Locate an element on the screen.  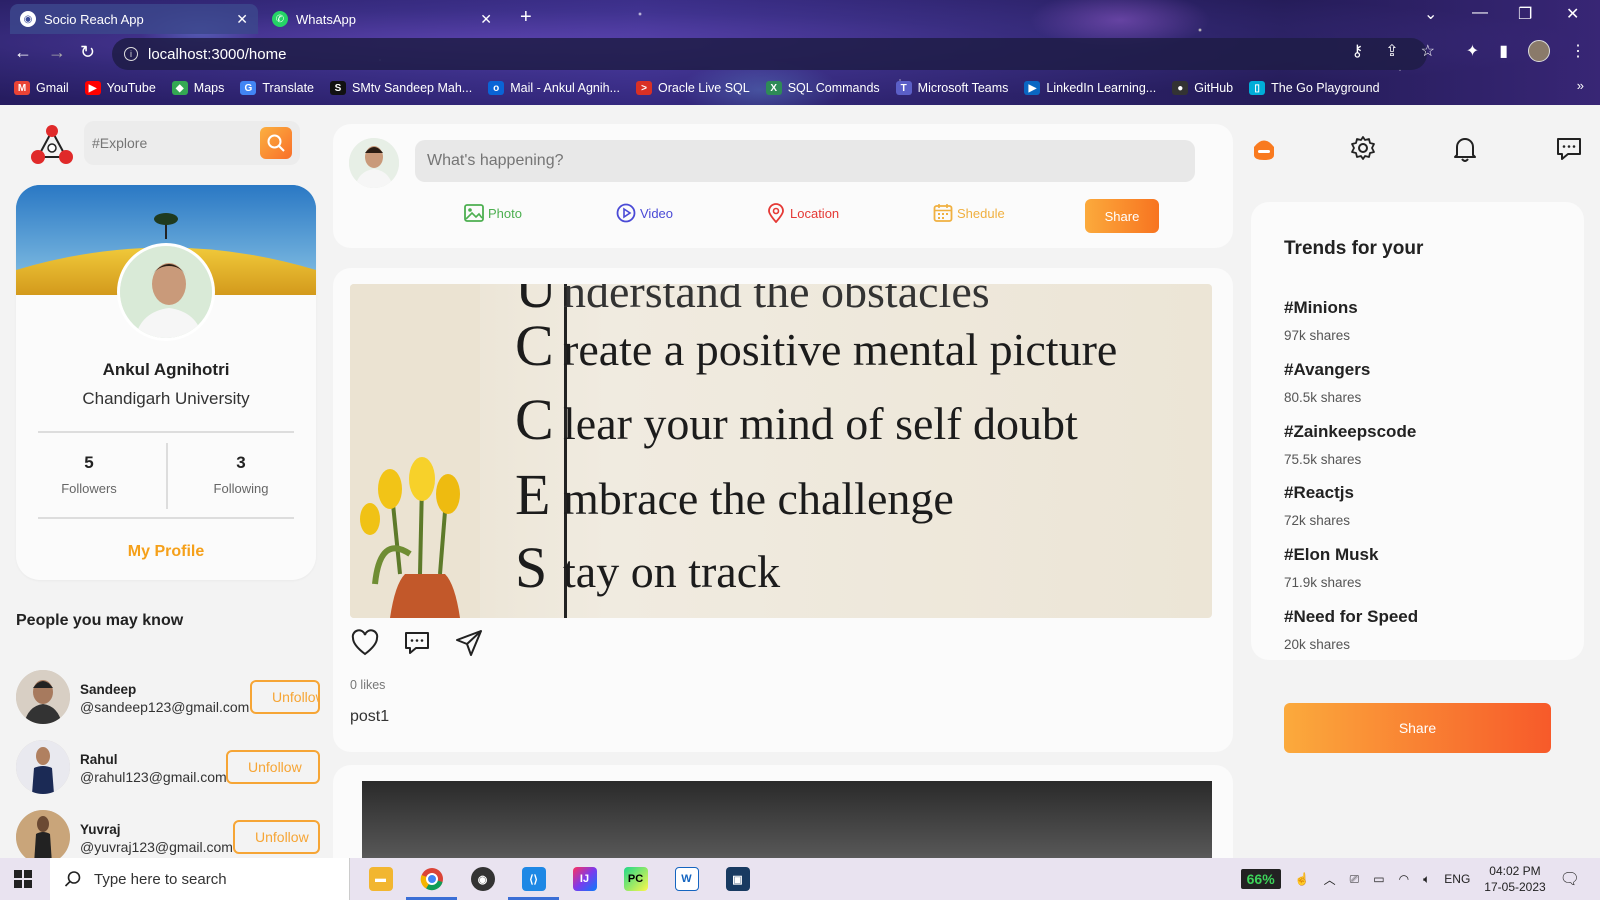
vscode-icon: ⟨⟩ is located at coordinates (533, 879).